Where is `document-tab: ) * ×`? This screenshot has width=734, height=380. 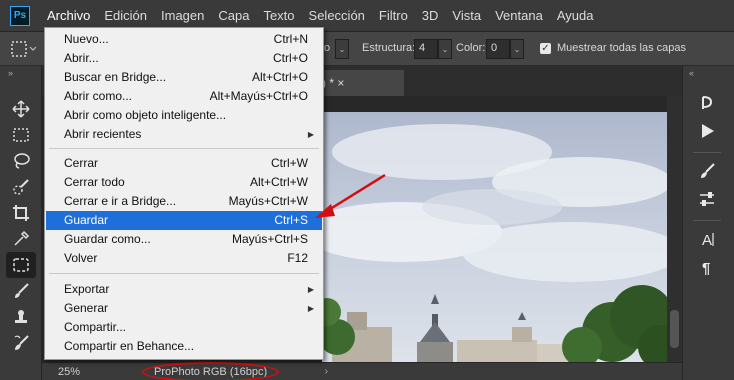
document-tab: ) * × is located at coordinates (359, 83).